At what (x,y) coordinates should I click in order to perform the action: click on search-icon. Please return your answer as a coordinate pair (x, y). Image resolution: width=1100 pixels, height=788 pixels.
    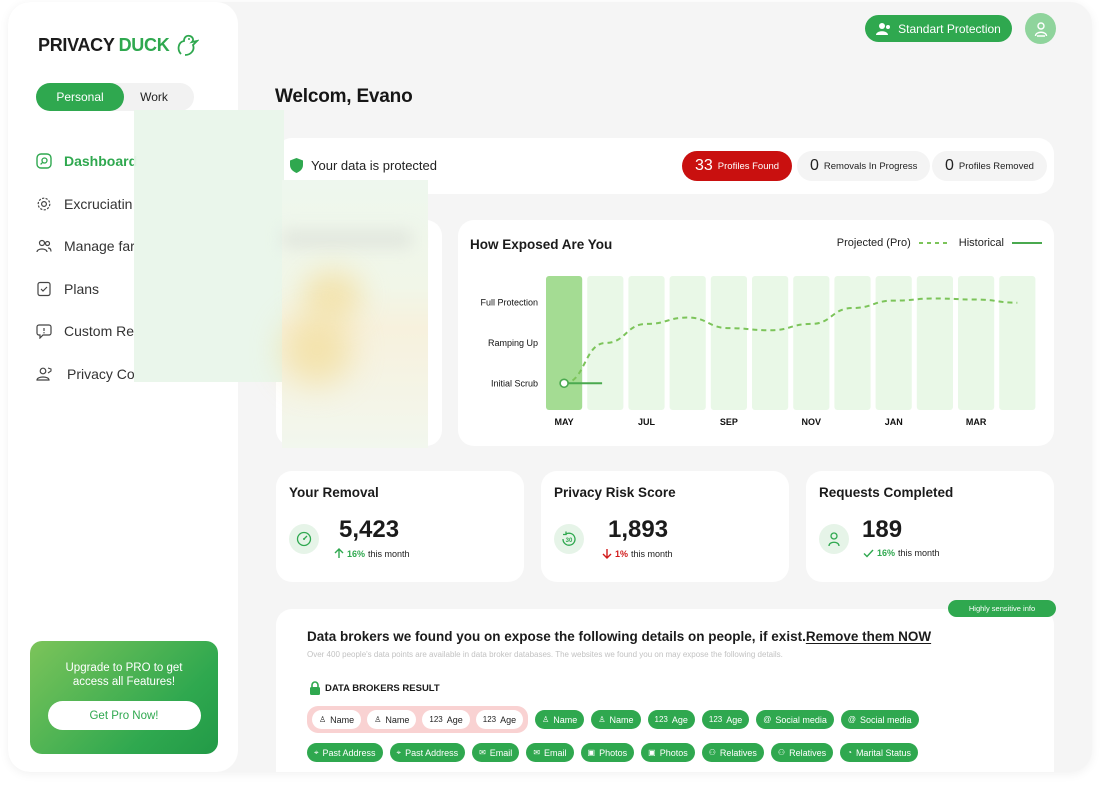
    Looking at the image, I should click on (44, 161).